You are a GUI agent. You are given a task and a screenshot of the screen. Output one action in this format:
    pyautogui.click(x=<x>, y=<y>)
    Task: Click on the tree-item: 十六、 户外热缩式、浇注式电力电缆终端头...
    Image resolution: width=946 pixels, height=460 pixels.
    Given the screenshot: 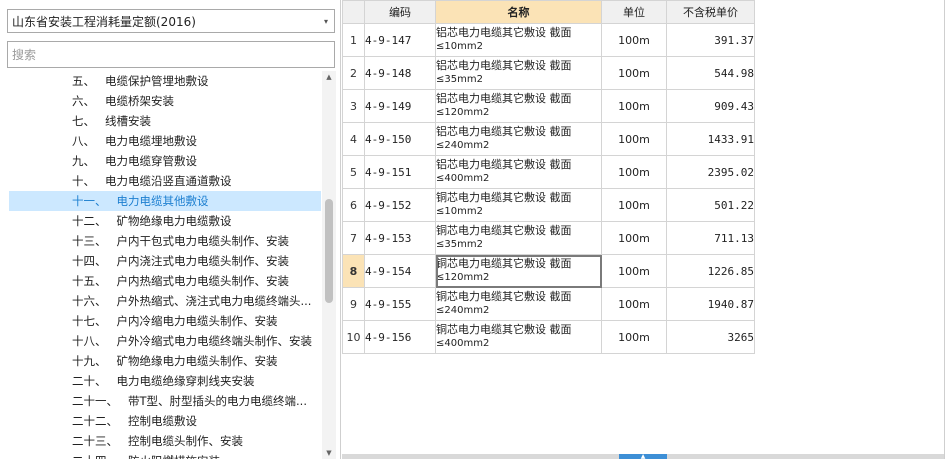 What is the action you would take?
    pyautogui.click(x=165, y=301)
    